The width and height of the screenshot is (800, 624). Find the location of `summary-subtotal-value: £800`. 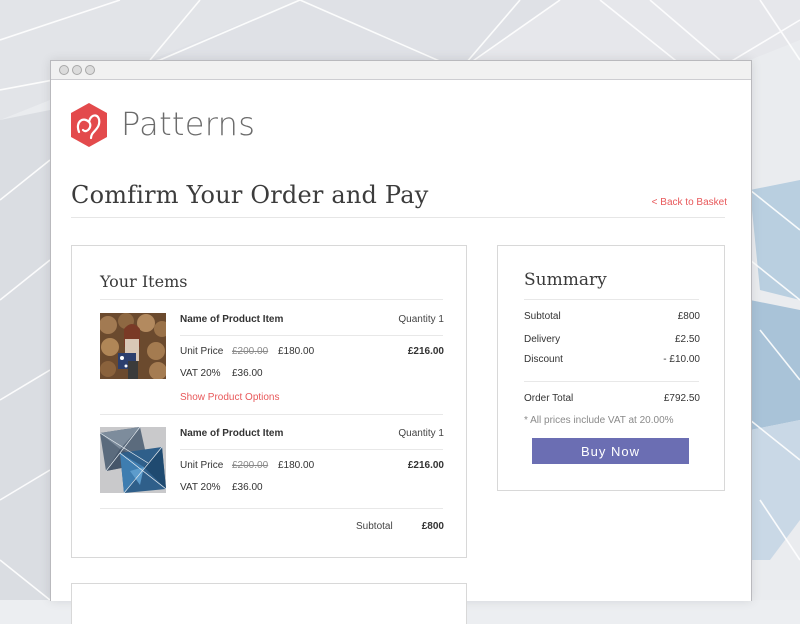

summary-subtotal-value: £800 is located at coordinates (688, 316).